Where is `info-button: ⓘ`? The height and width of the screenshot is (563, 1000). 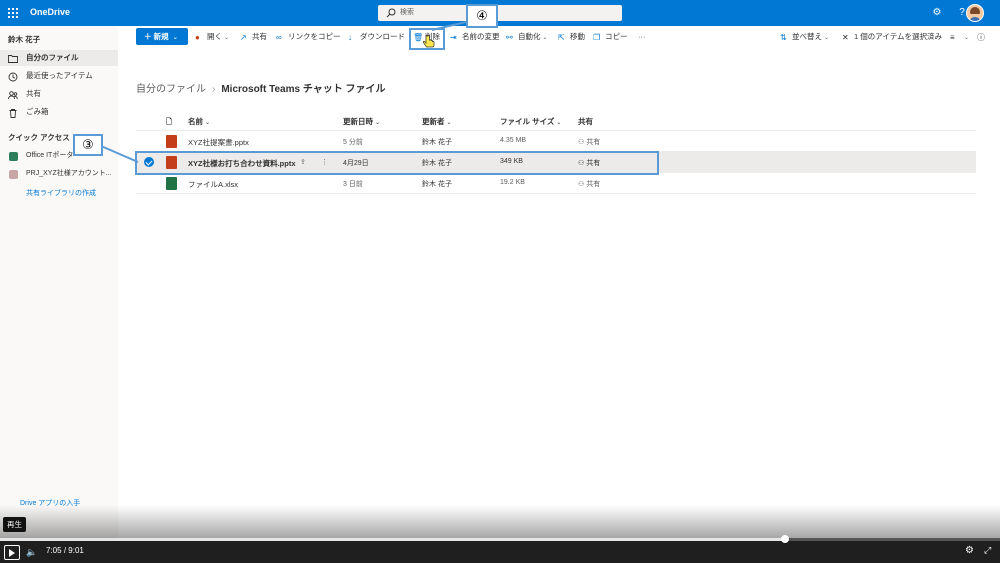
info-button: ⓘ is located at coordinates (983, 36).